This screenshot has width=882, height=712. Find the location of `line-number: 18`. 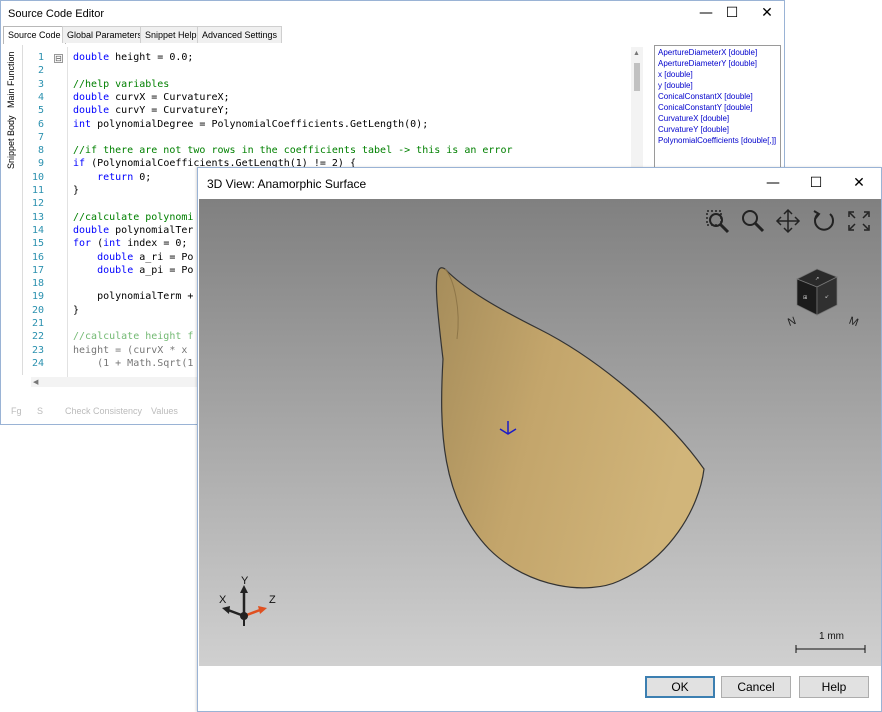

line-number: 18 is located at coordinates (37, 284).